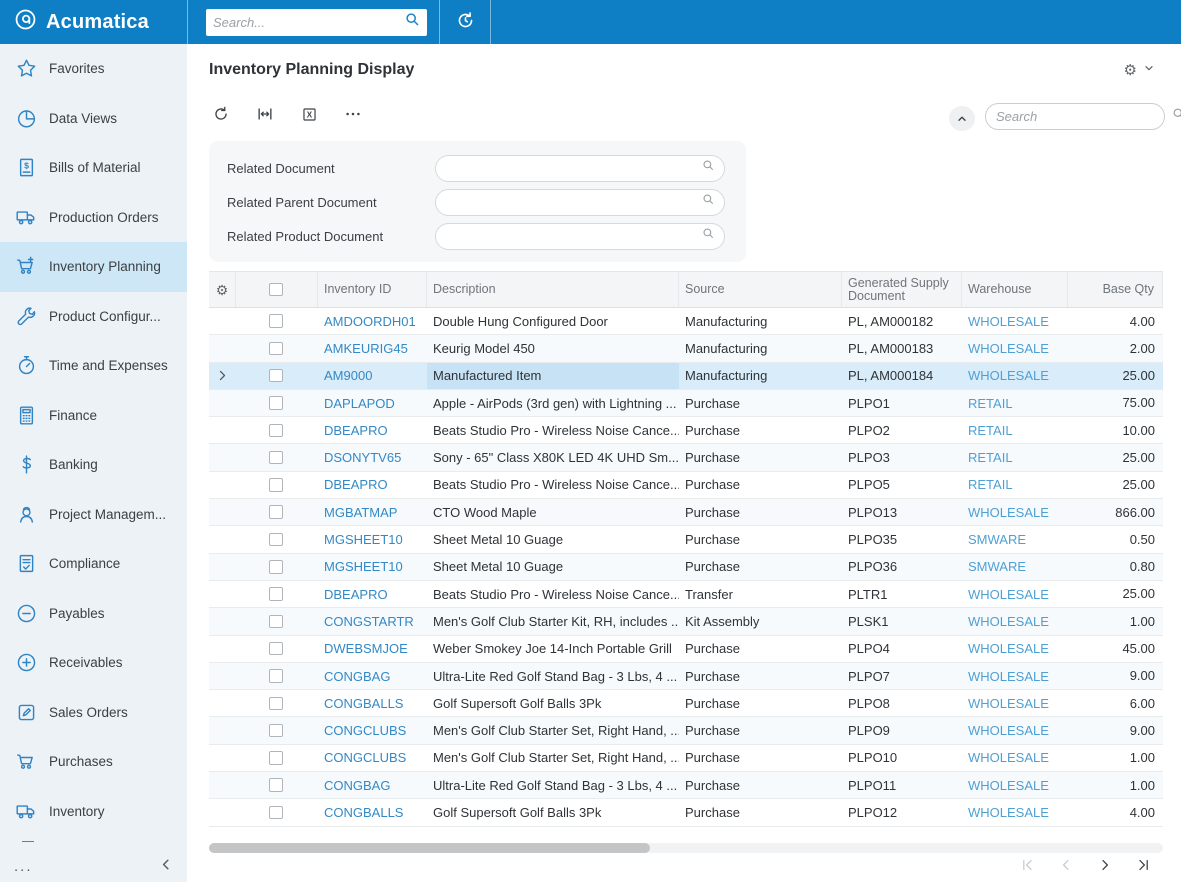  Describe the element at coordinates (357, 785) in the screenshot. I see `inventory-id-link: CONGBAG` at that location.